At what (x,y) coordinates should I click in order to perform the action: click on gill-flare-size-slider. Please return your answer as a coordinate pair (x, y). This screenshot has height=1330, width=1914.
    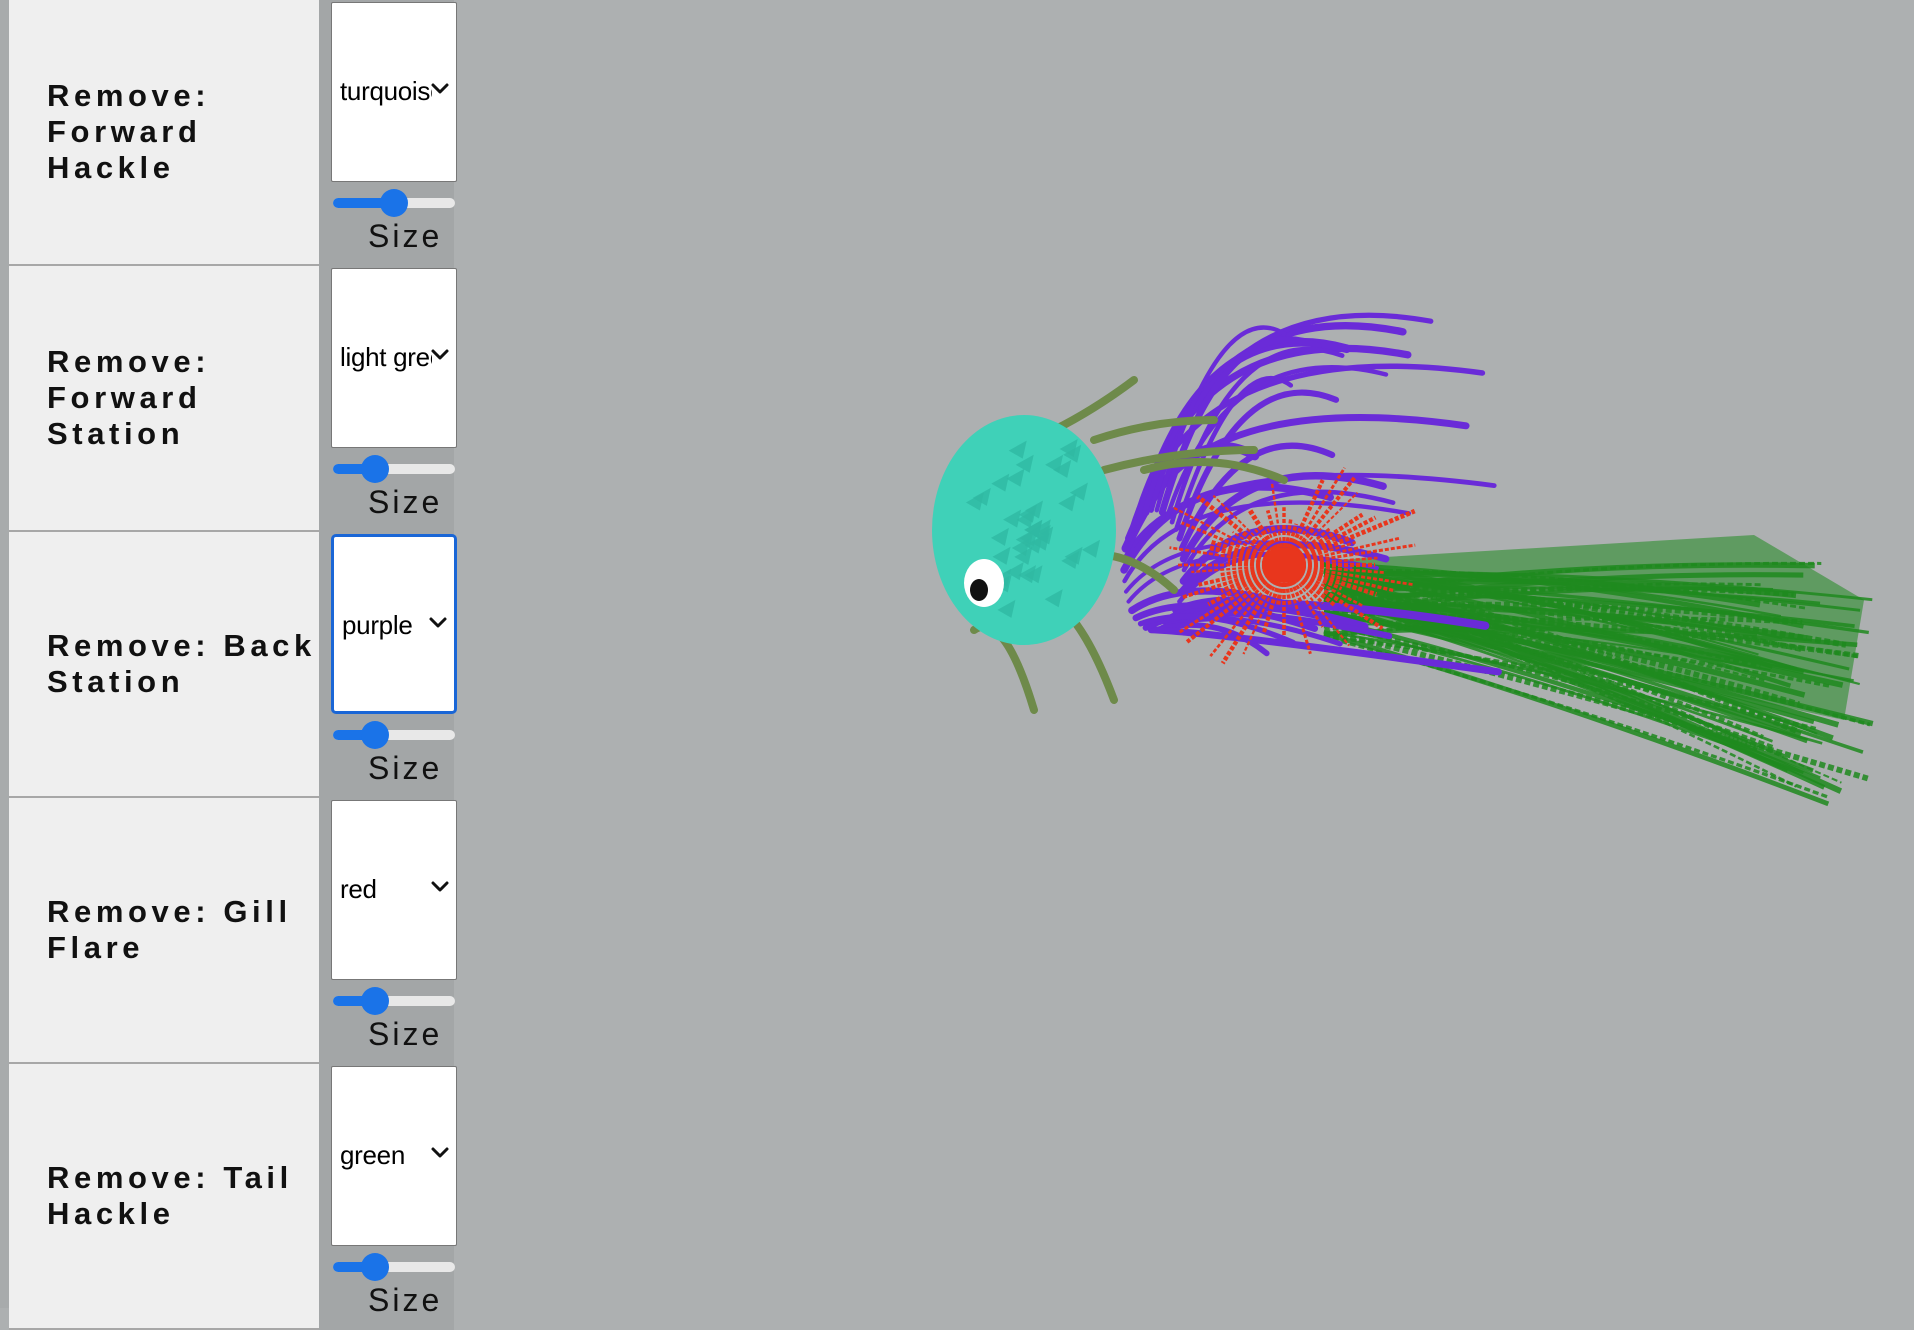
    Looking at the image, I should click on (394, 1001).